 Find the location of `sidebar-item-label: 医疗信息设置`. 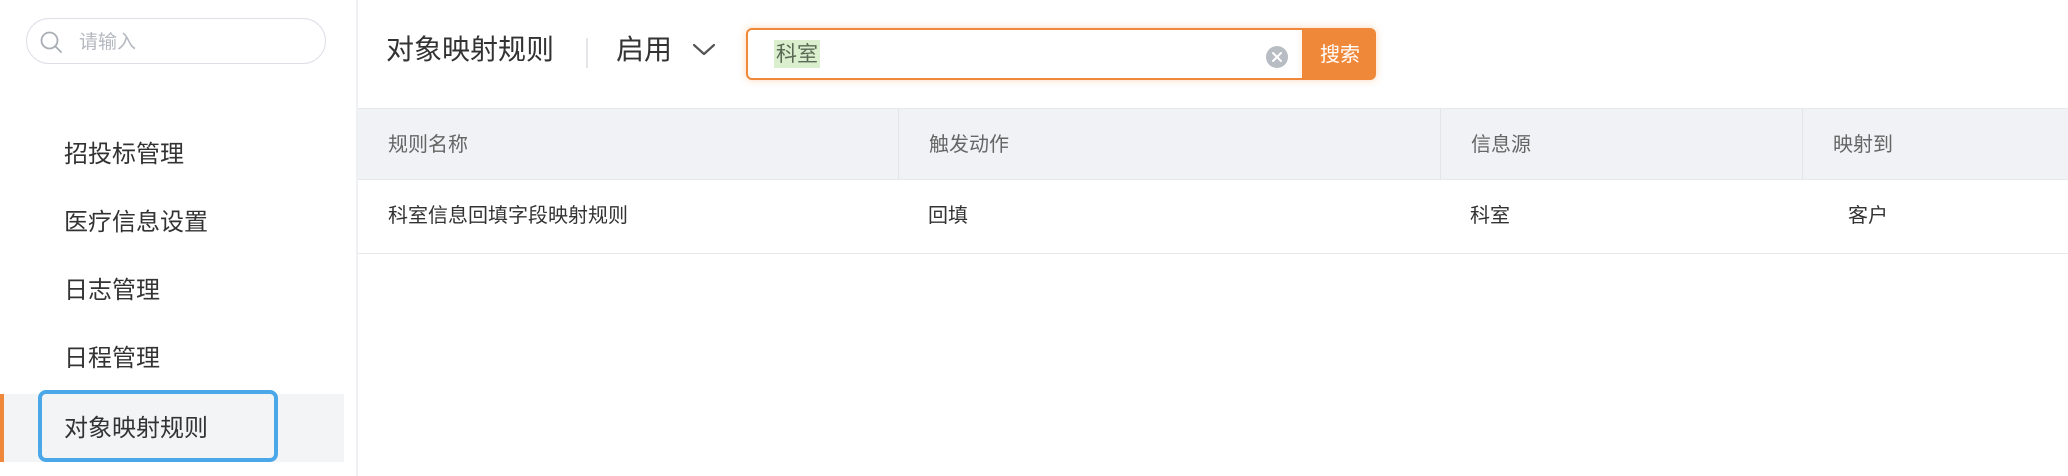

sidebar-item-label: 医疗信息设置 is located at coordinates (136, 222).